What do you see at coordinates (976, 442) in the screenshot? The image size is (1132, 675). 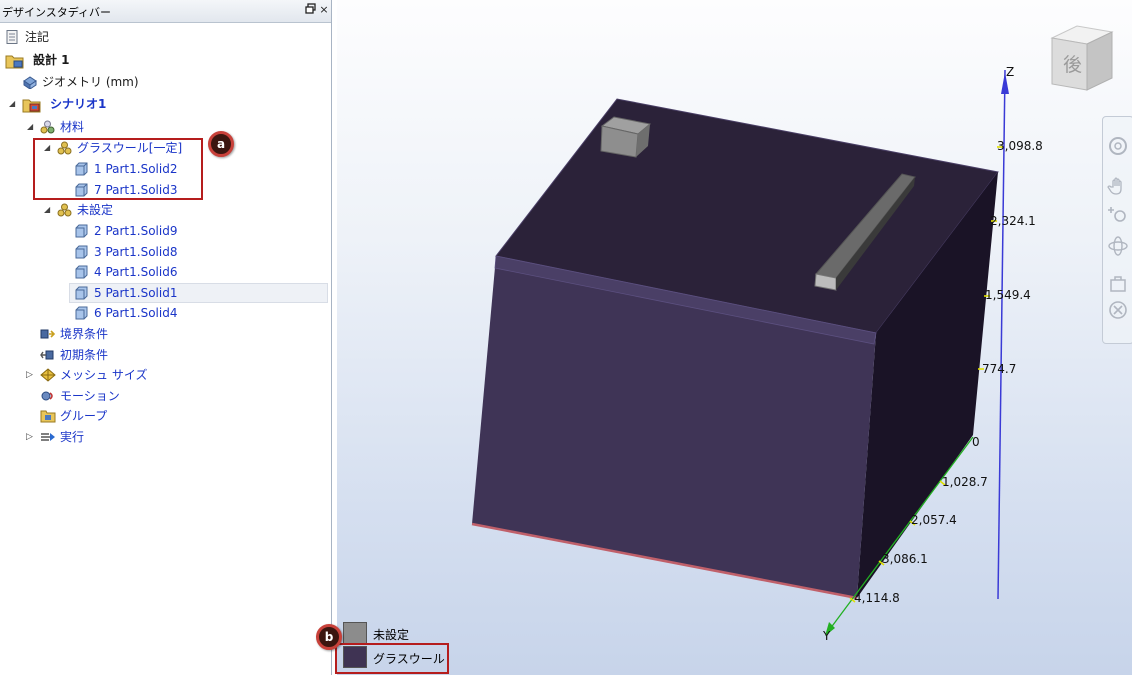 I see `z-tick-label: 0` at bounding box center [976, 442].